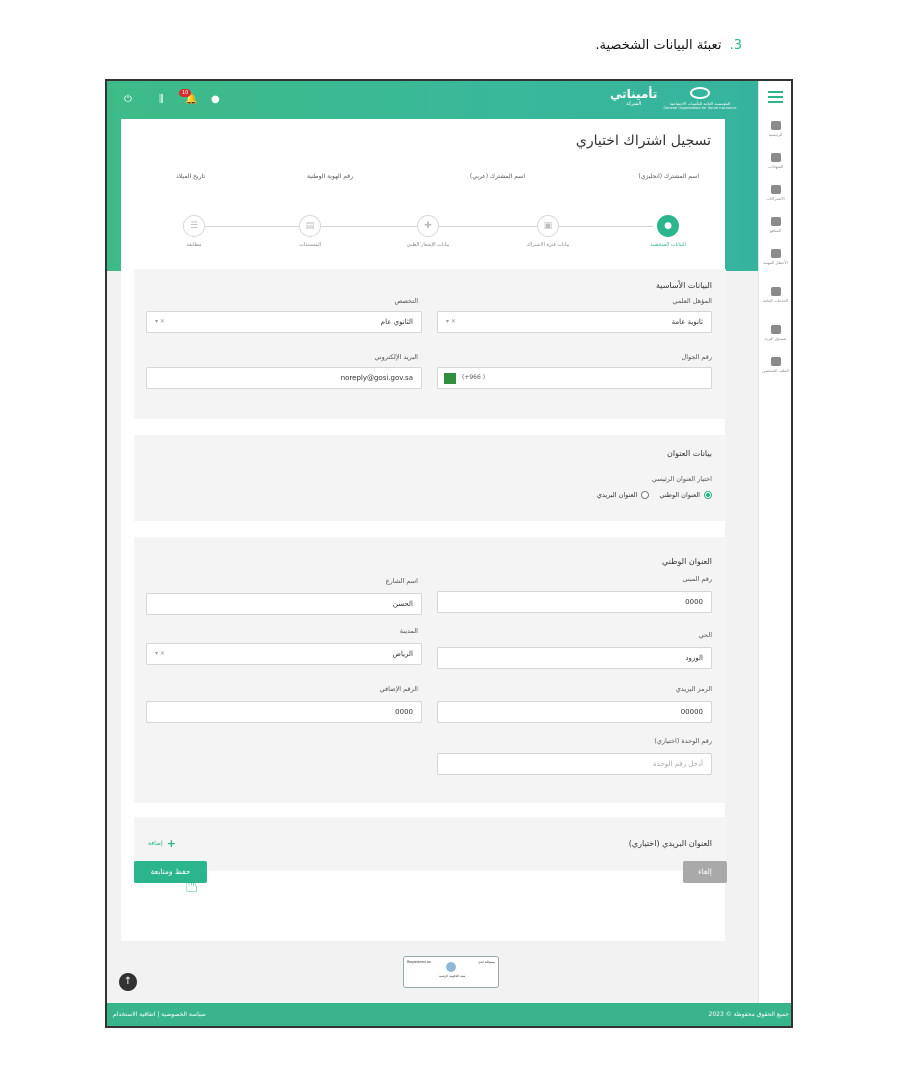 The image size is (904, 1080). I want to click on sidebar-item-hazards: الأخطار المهنية, so click(775, 257).